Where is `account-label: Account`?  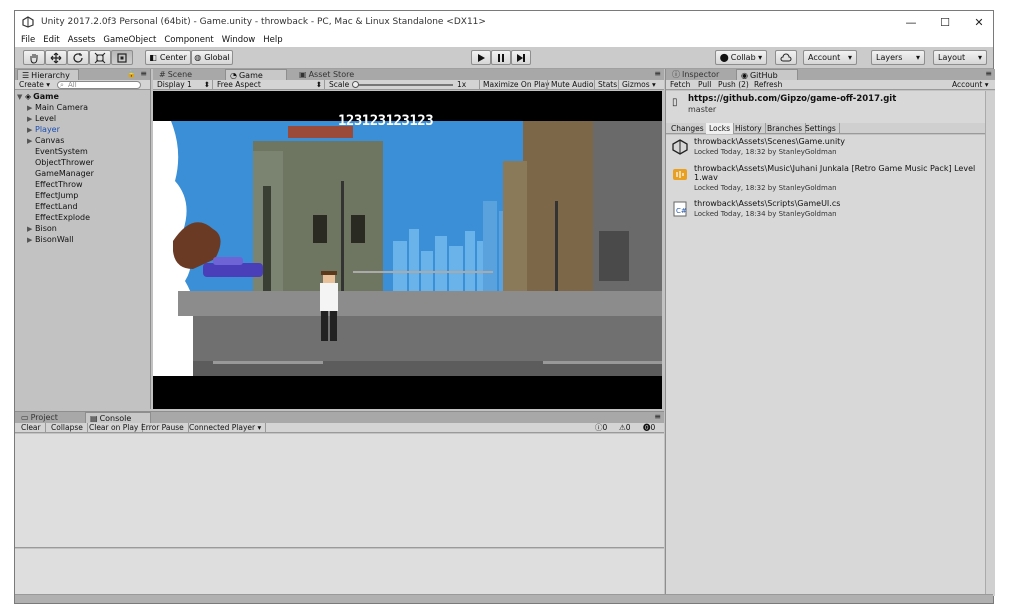
account-label: Account is located at coordinates (824, 57).